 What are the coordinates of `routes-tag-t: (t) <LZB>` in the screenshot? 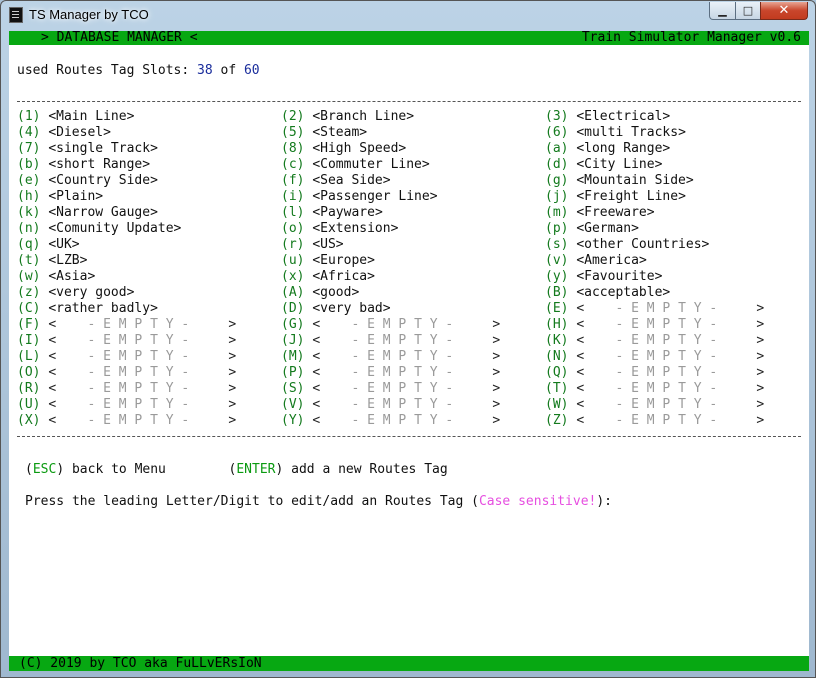 It's located at (52, 261).